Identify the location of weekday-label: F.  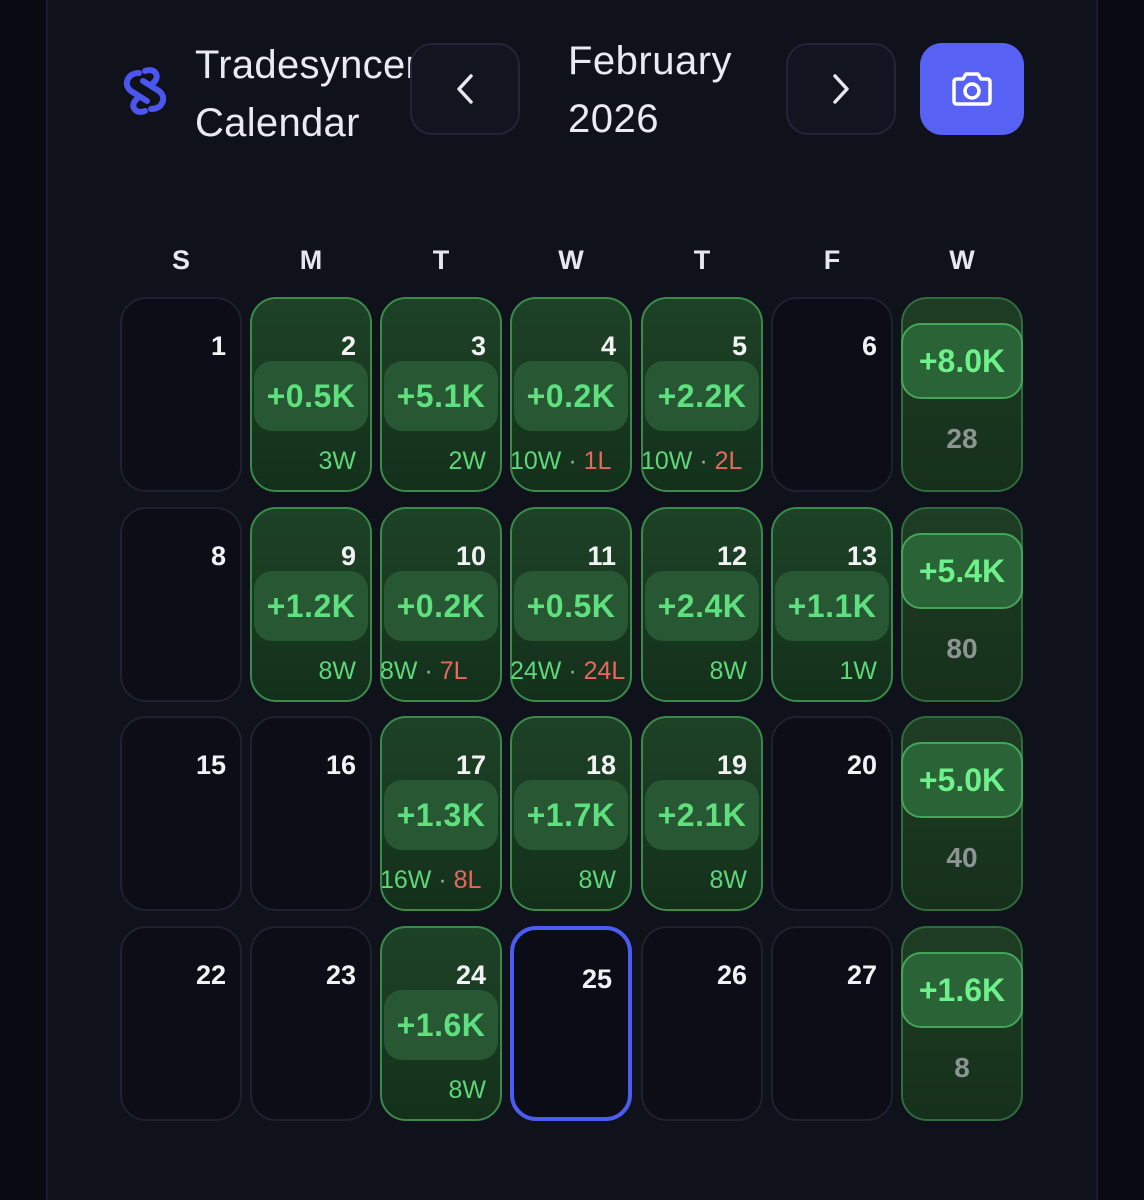
(832, 260).